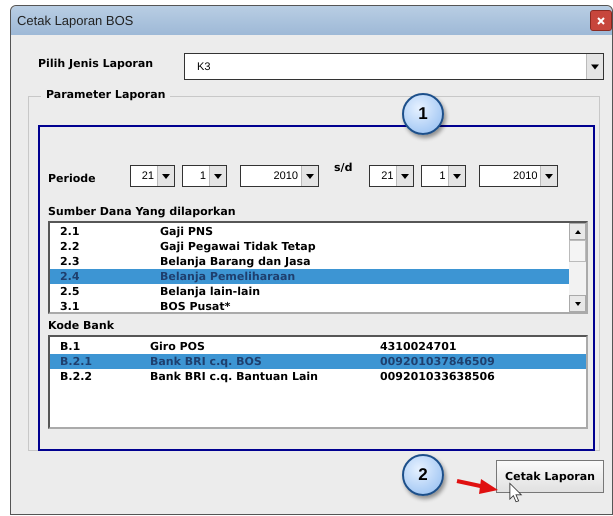 This screenshot has height=516, width=613. I want to click on section-label: Sumber Dana Yang dilaporkan, so click(142, 211).